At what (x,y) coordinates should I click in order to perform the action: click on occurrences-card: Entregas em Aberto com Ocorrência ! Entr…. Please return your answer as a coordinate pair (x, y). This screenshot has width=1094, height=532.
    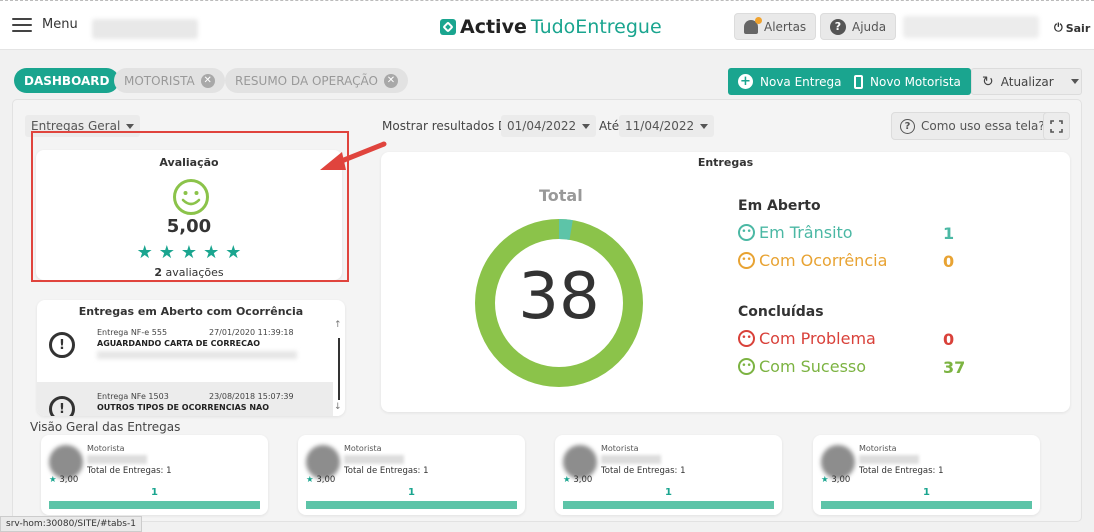
    Looking at the image, I should click on (191, 358).